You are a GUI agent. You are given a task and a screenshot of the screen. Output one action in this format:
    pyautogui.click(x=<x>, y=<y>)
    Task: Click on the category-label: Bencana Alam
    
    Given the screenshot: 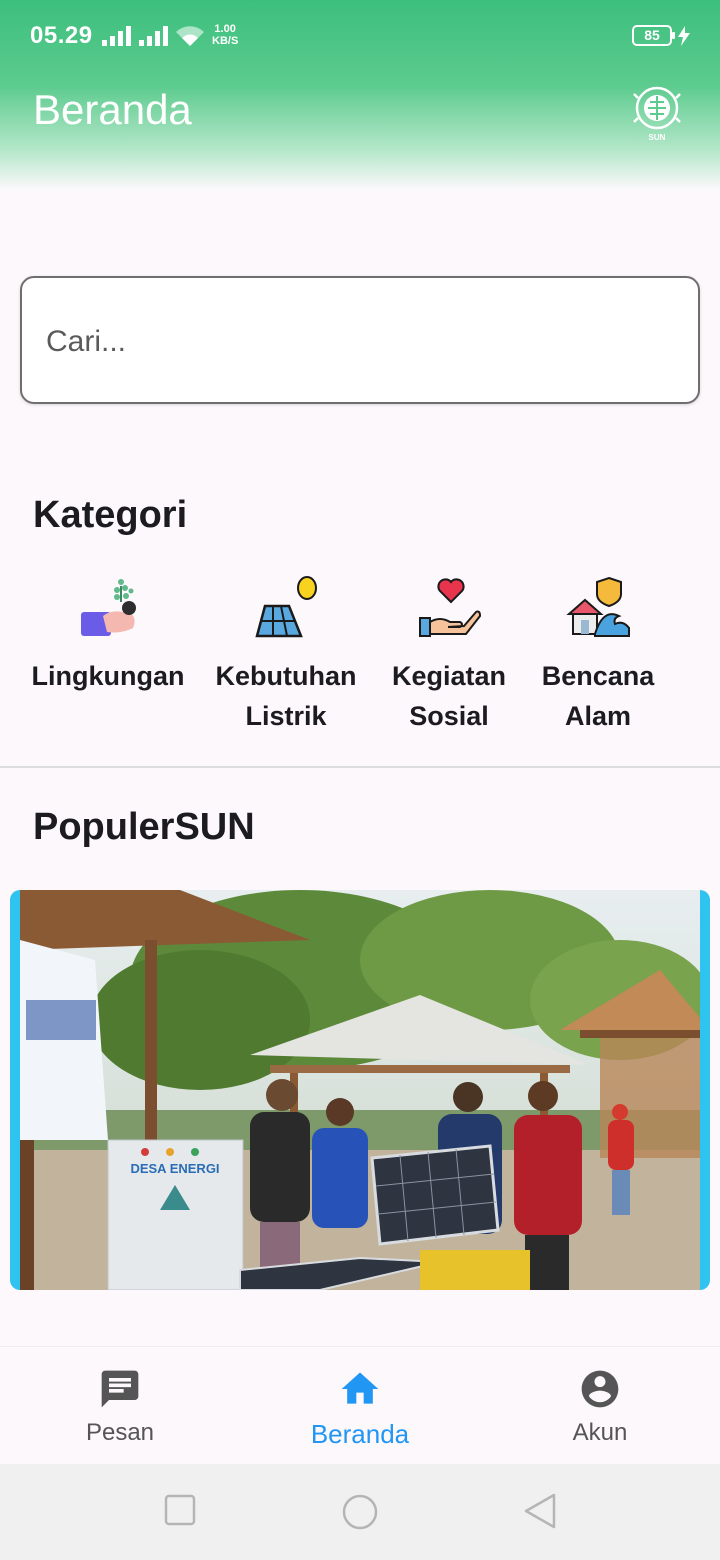 What is the action you would take?
    pyautogui.click(x=598, y=696)
    